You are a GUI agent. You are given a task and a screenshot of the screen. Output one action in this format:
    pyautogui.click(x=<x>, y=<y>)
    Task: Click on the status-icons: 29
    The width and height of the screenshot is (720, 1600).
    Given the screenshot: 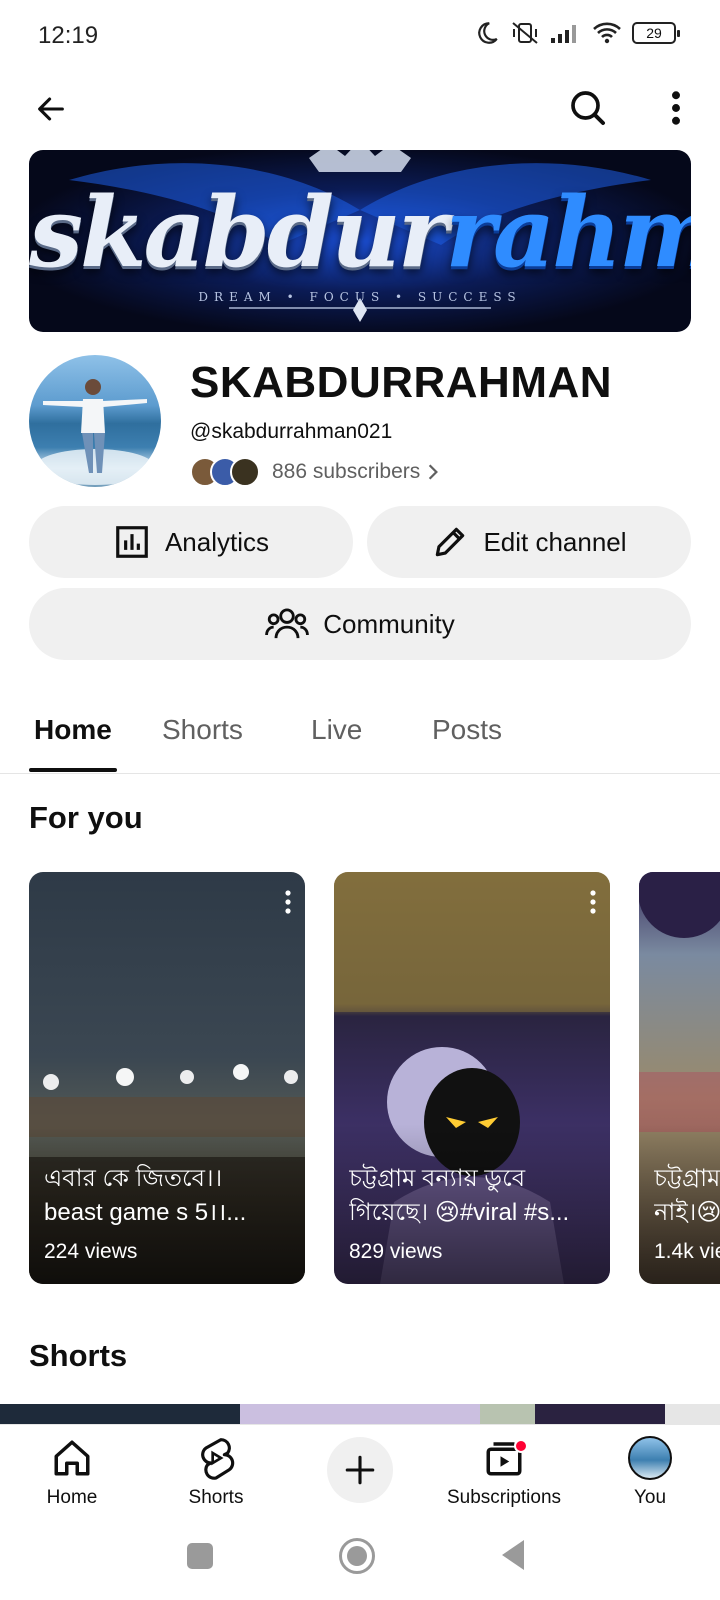 What is the action you would take?
    pyautogui.click(x=577, y=33)
    